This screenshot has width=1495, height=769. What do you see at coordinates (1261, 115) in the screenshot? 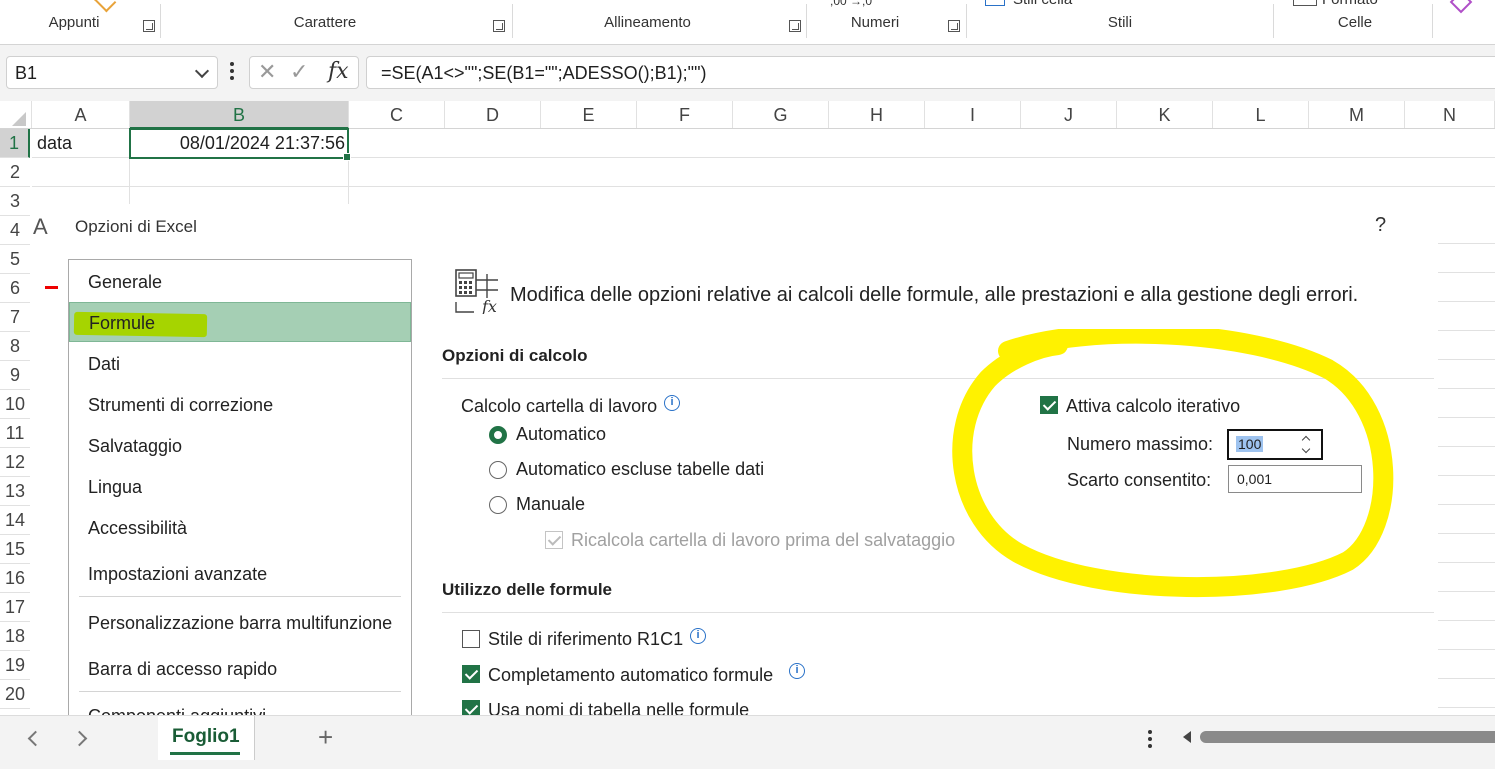
I see `column-header-l: L` at bounding box center [1261, 115].